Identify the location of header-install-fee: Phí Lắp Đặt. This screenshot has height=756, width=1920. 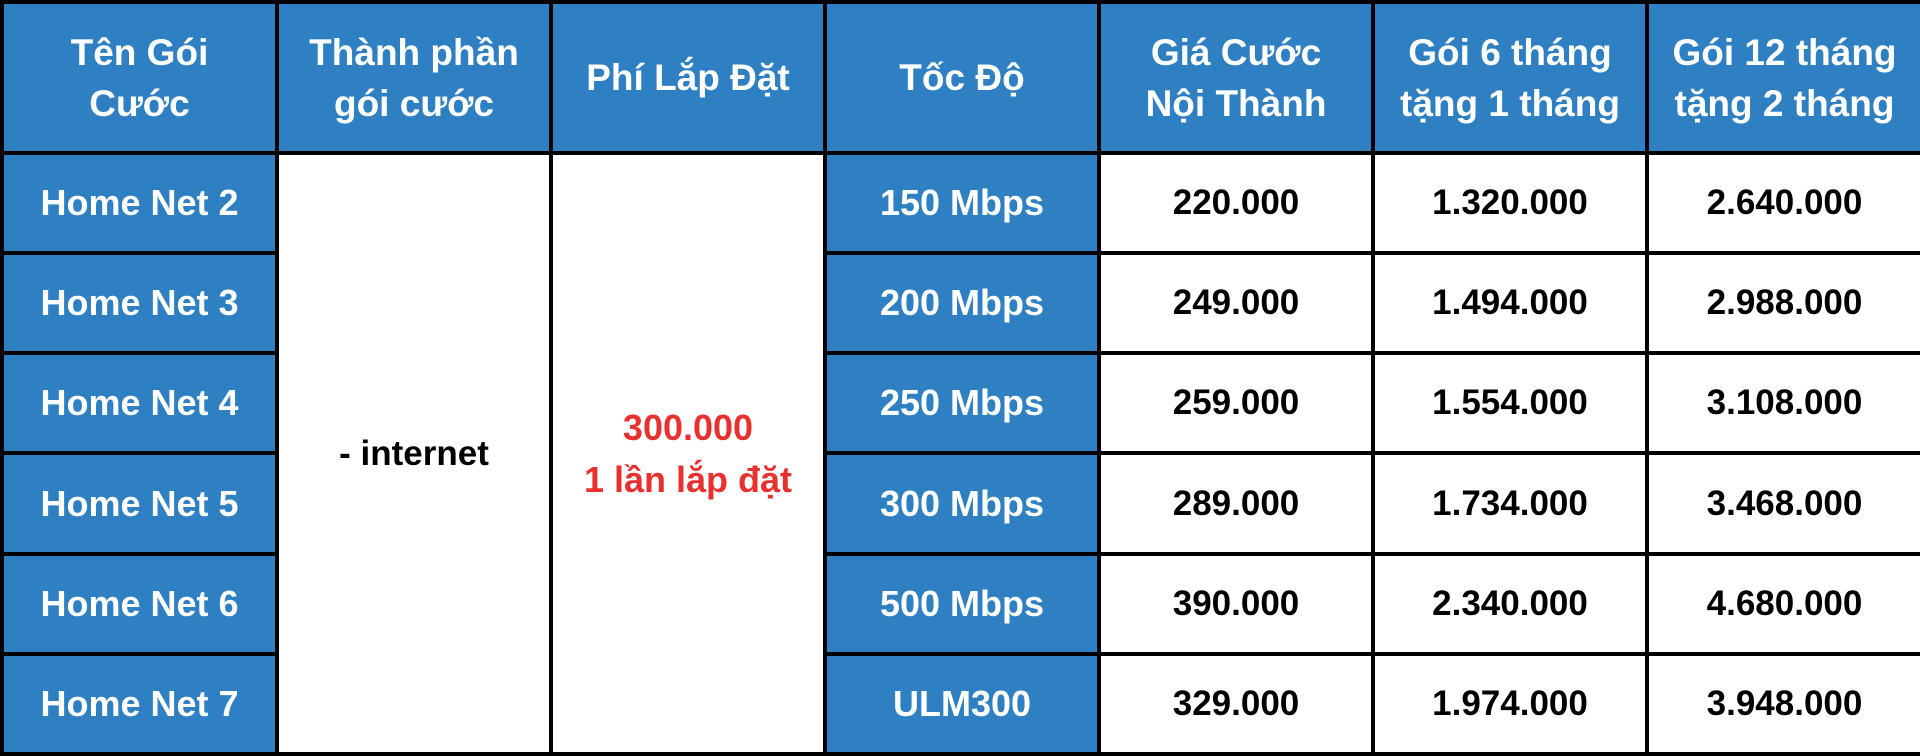
(688, 77).